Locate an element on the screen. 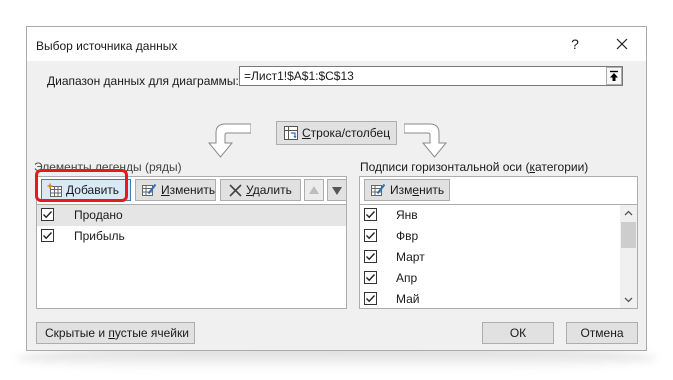 The image size is (673, 380). add-label-text: обавить is located at coordinates (97, 190).